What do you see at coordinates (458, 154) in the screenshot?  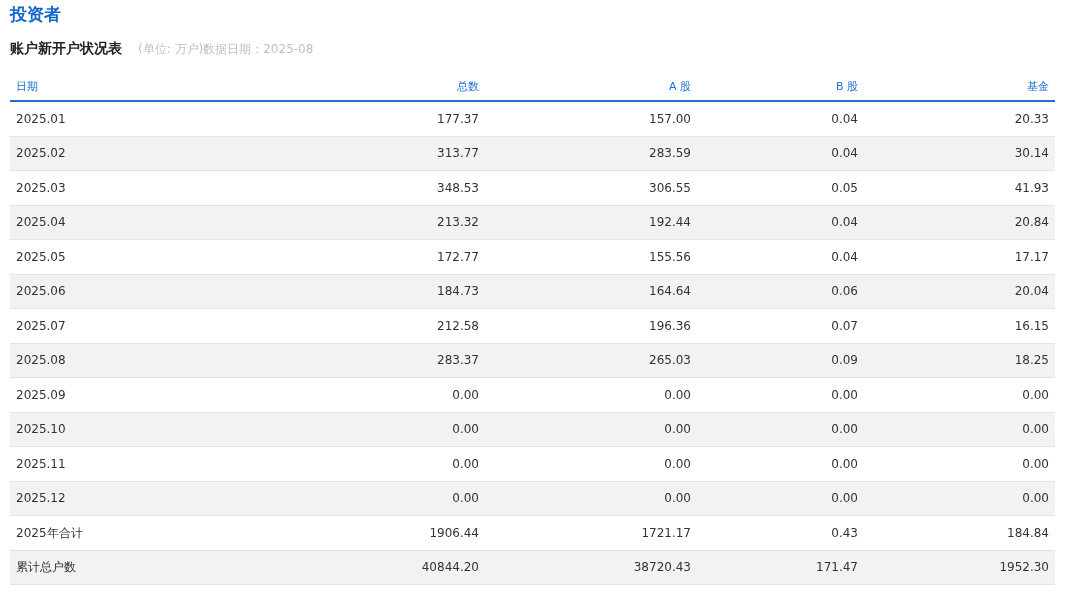 I see `table-cell-text: 313.77` at bounding box center [458, 154].